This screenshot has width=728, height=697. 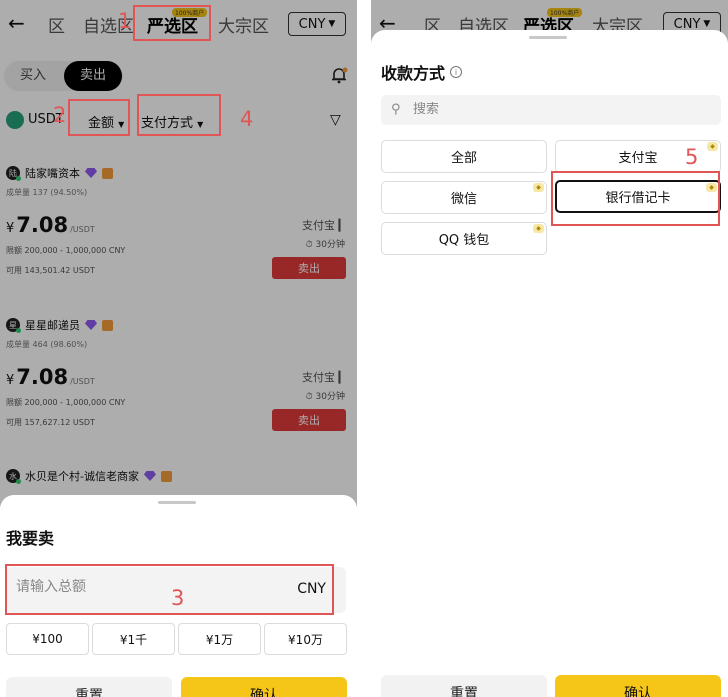 What do you see at coordinates (335, 120) in the screenshot?
I see `filter-funnel-icon: ▽` at bounding box center [335, 120].